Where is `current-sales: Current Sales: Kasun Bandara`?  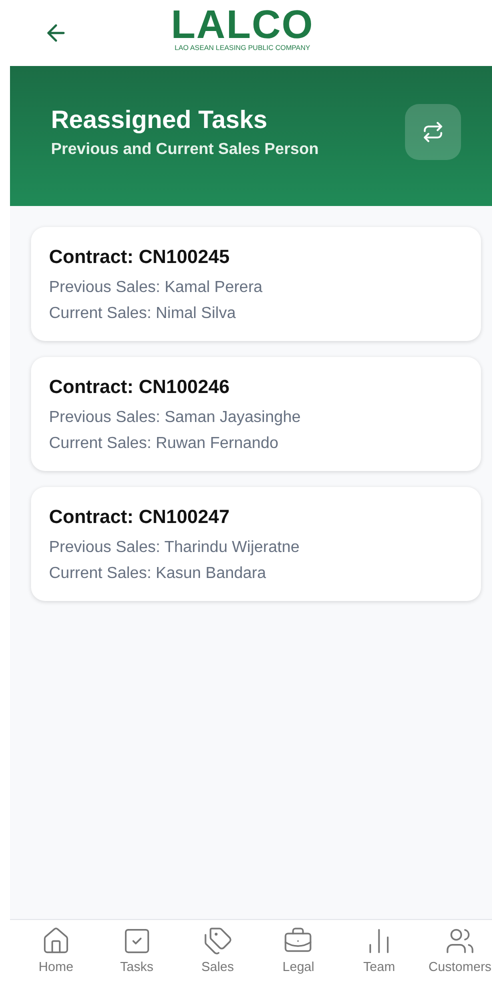
current-sales: Current Sales: Kasun Bandara is located at coordinates (158, 574).